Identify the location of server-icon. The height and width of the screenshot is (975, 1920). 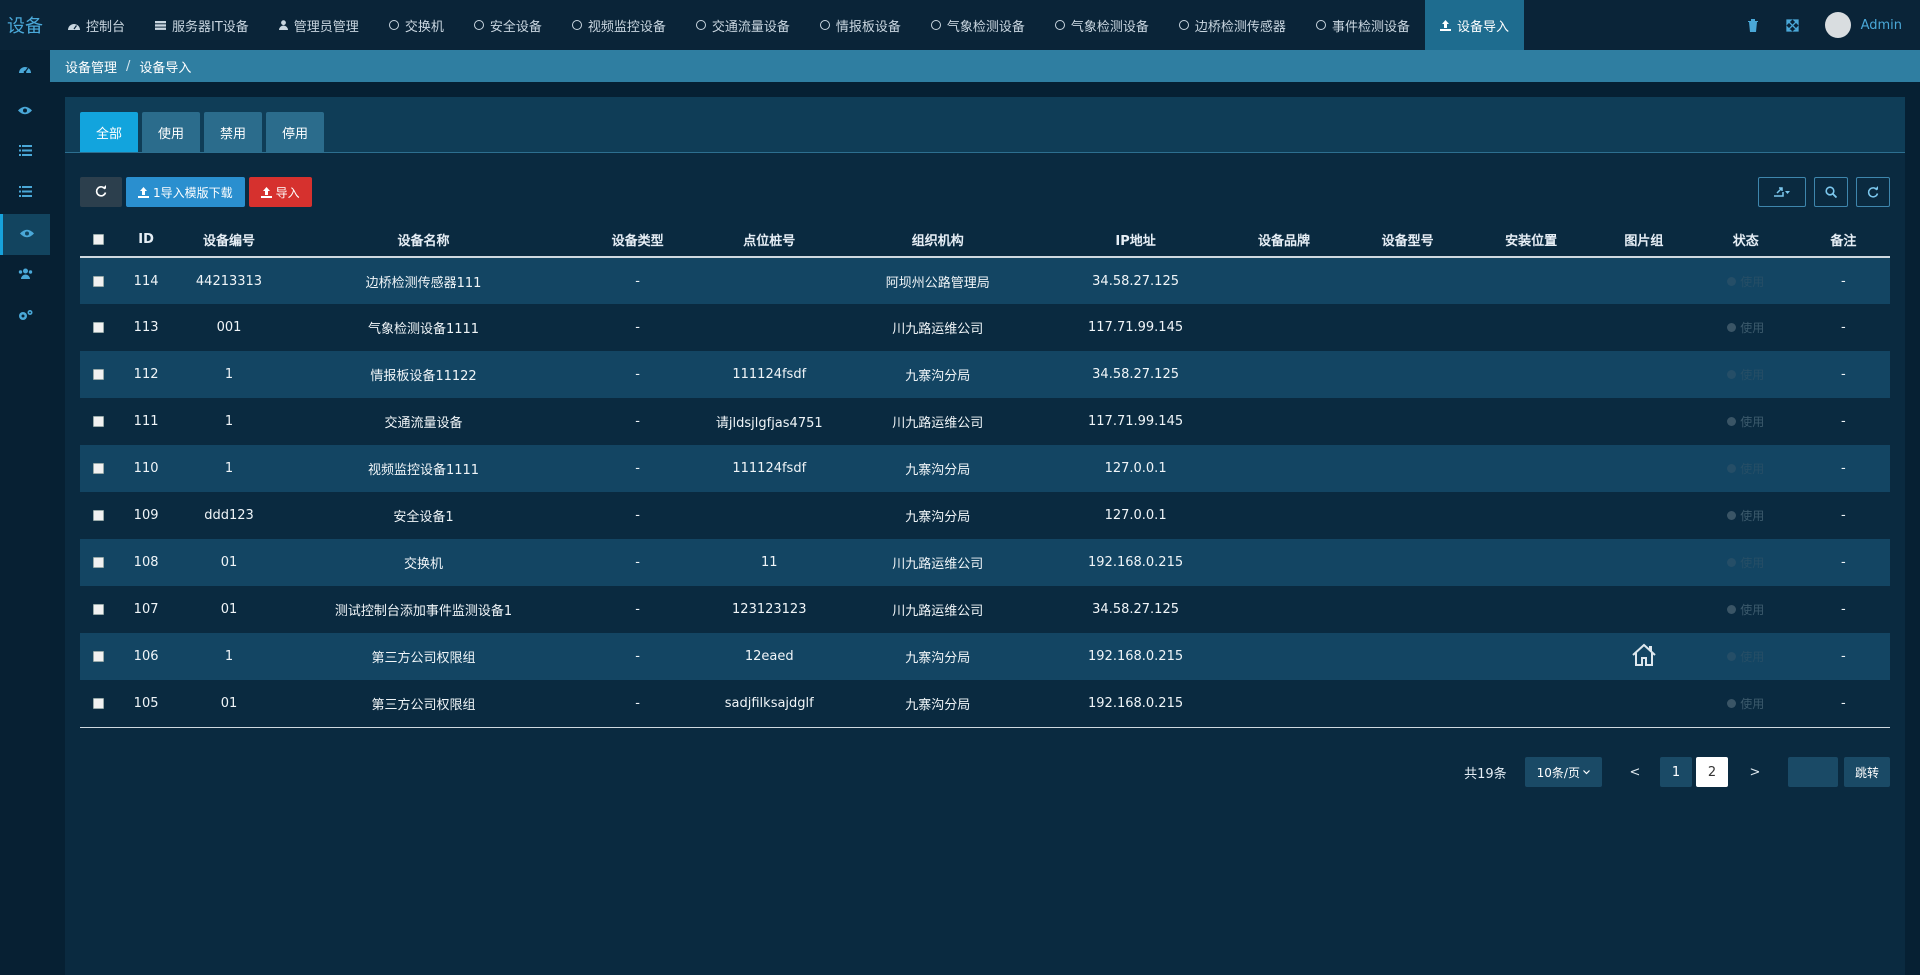
(161, 25).